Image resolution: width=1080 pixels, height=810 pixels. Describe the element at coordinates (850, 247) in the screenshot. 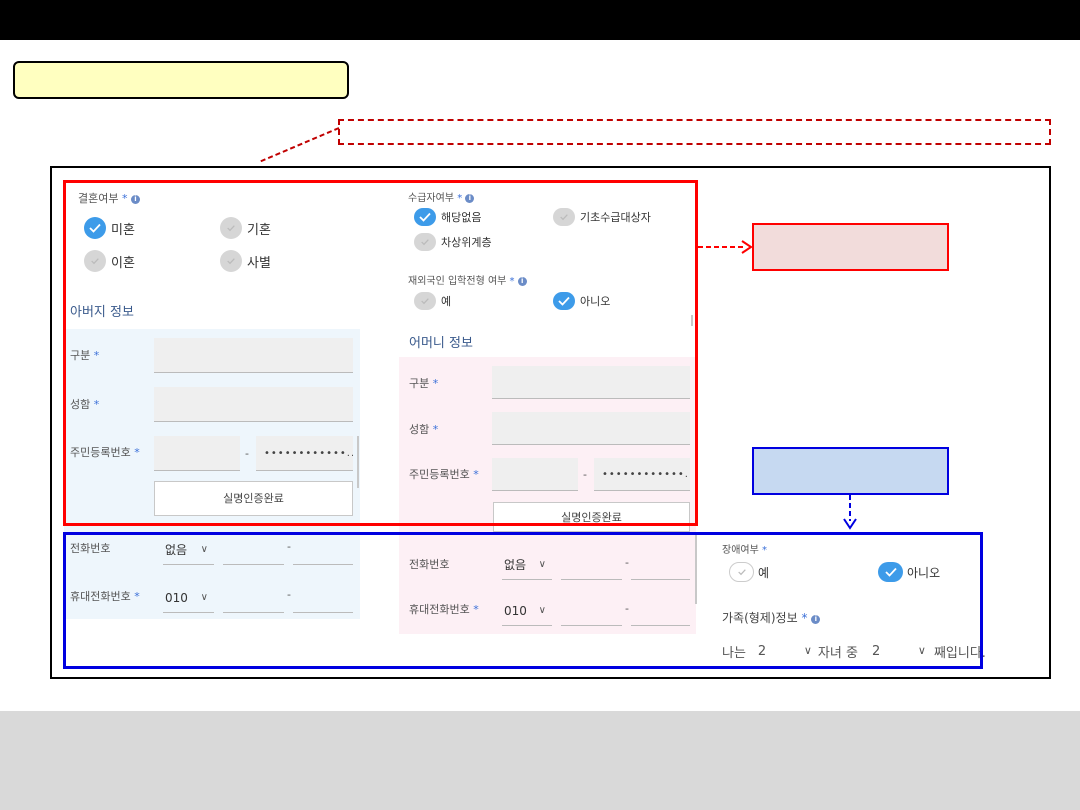

I see `red-callout-box` at that location.